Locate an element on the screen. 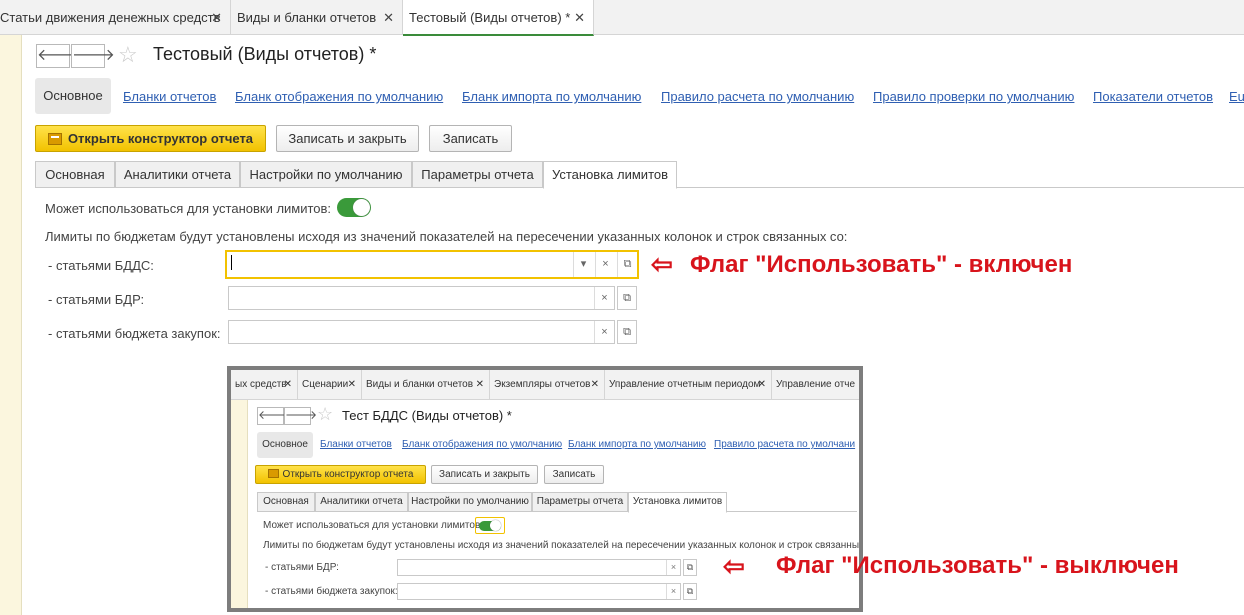 This screenshot has height=615, width=1244. tab-report-types: Виды и бланки отчетов ✕ is located at coordinates (317, 17).